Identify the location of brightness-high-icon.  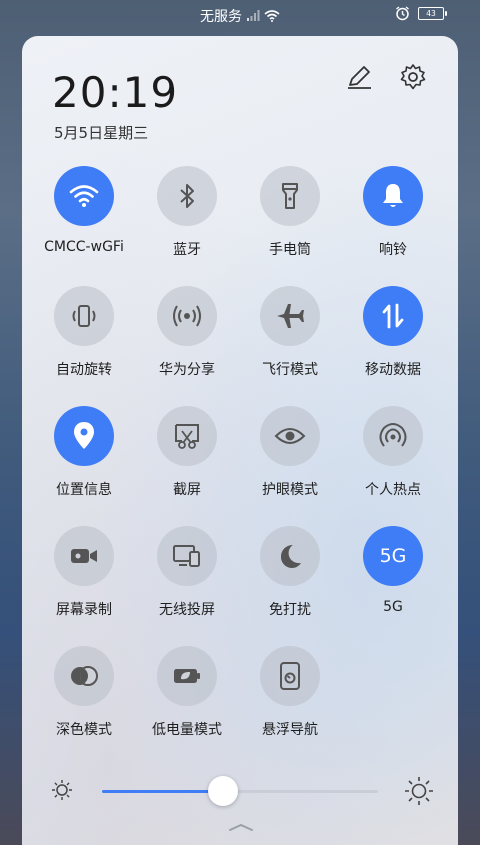
(419, 791).